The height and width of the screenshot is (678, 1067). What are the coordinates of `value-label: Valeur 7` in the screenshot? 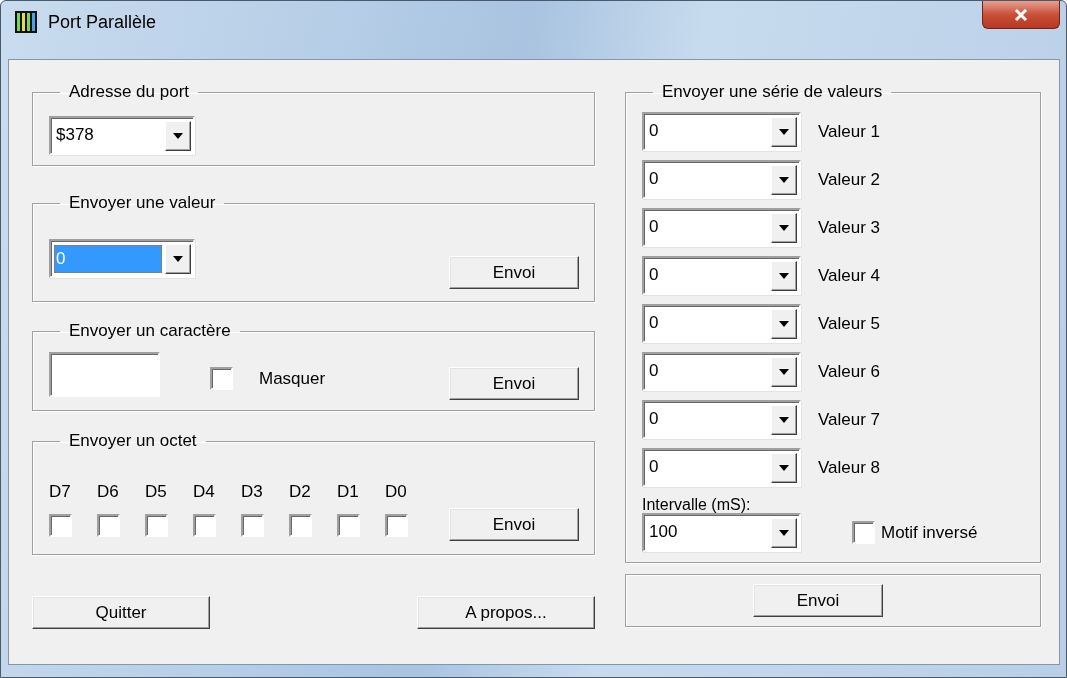 It's located at (849, 419).